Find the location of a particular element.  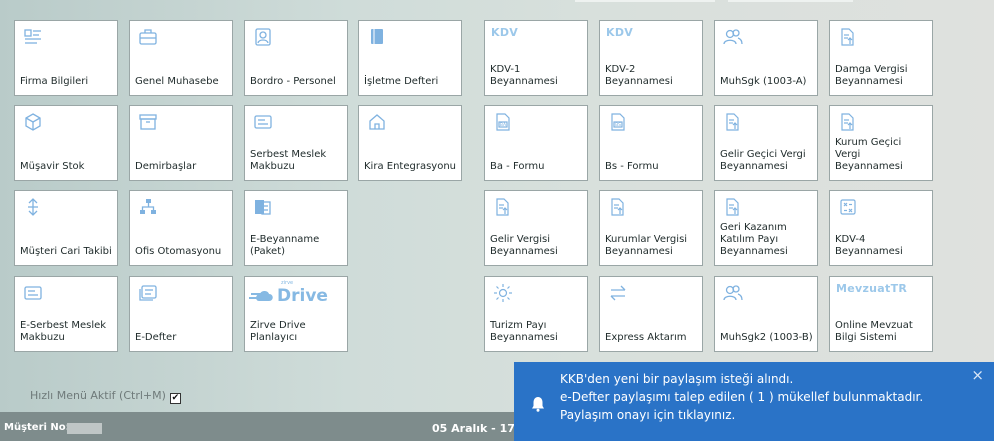

tile-label: Express Aktarım is located at coordinates (646, 337).